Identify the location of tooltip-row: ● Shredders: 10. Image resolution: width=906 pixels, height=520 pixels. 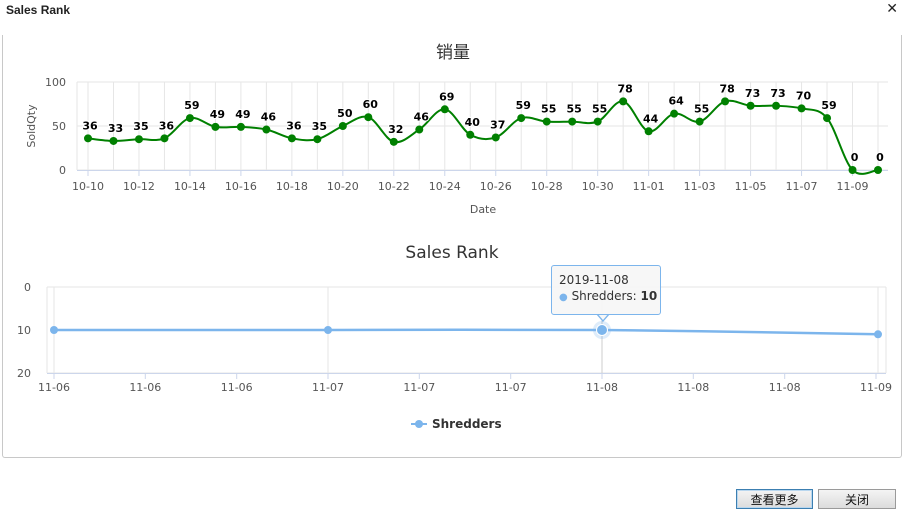
(608, 296).